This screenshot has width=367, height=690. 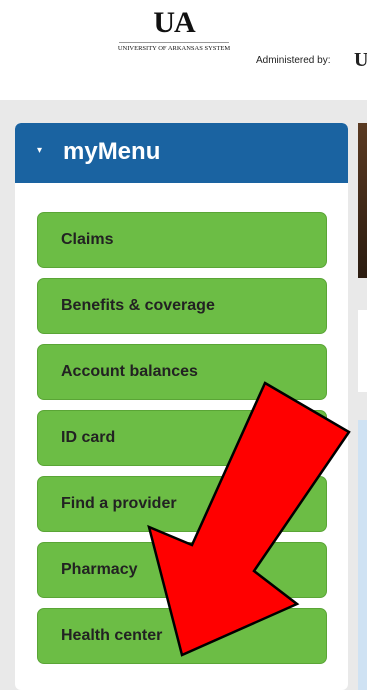 What do you see at coordinates (362, 555) in the screenshot?
I see `info-panel-edge` at bounding box center [362, 555].